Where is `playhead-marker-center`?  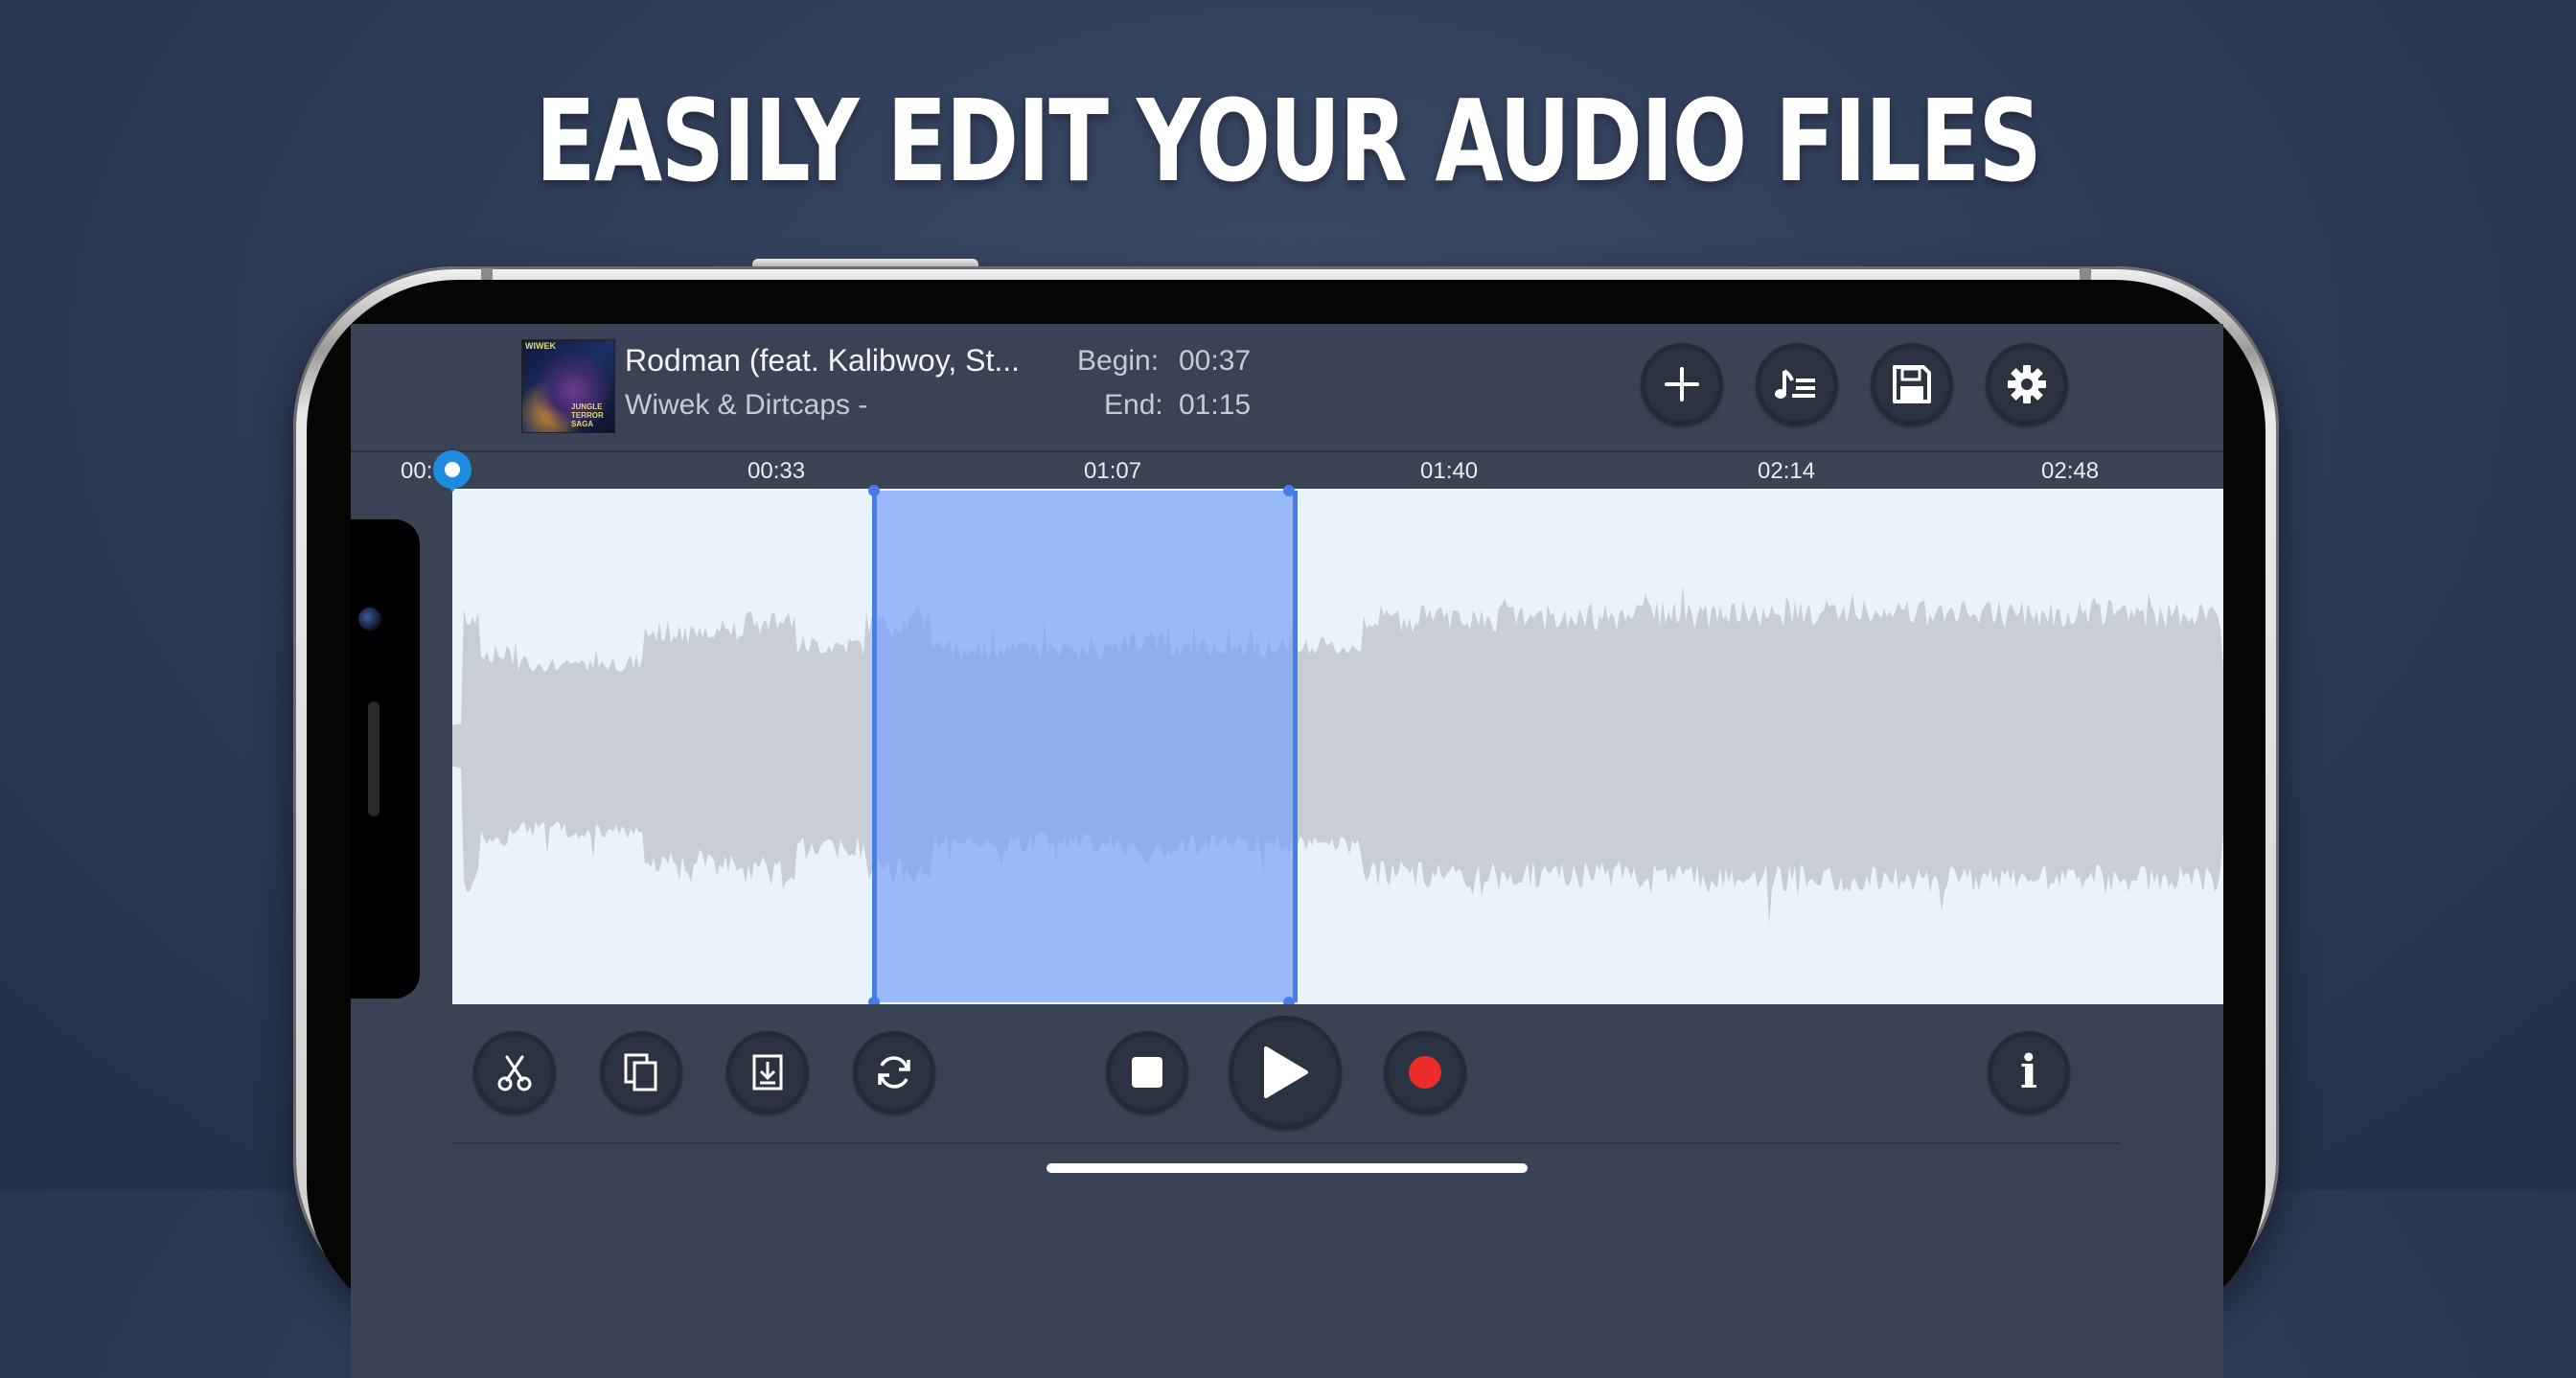
playhead-marker-center is located at coordinates (452, 470).